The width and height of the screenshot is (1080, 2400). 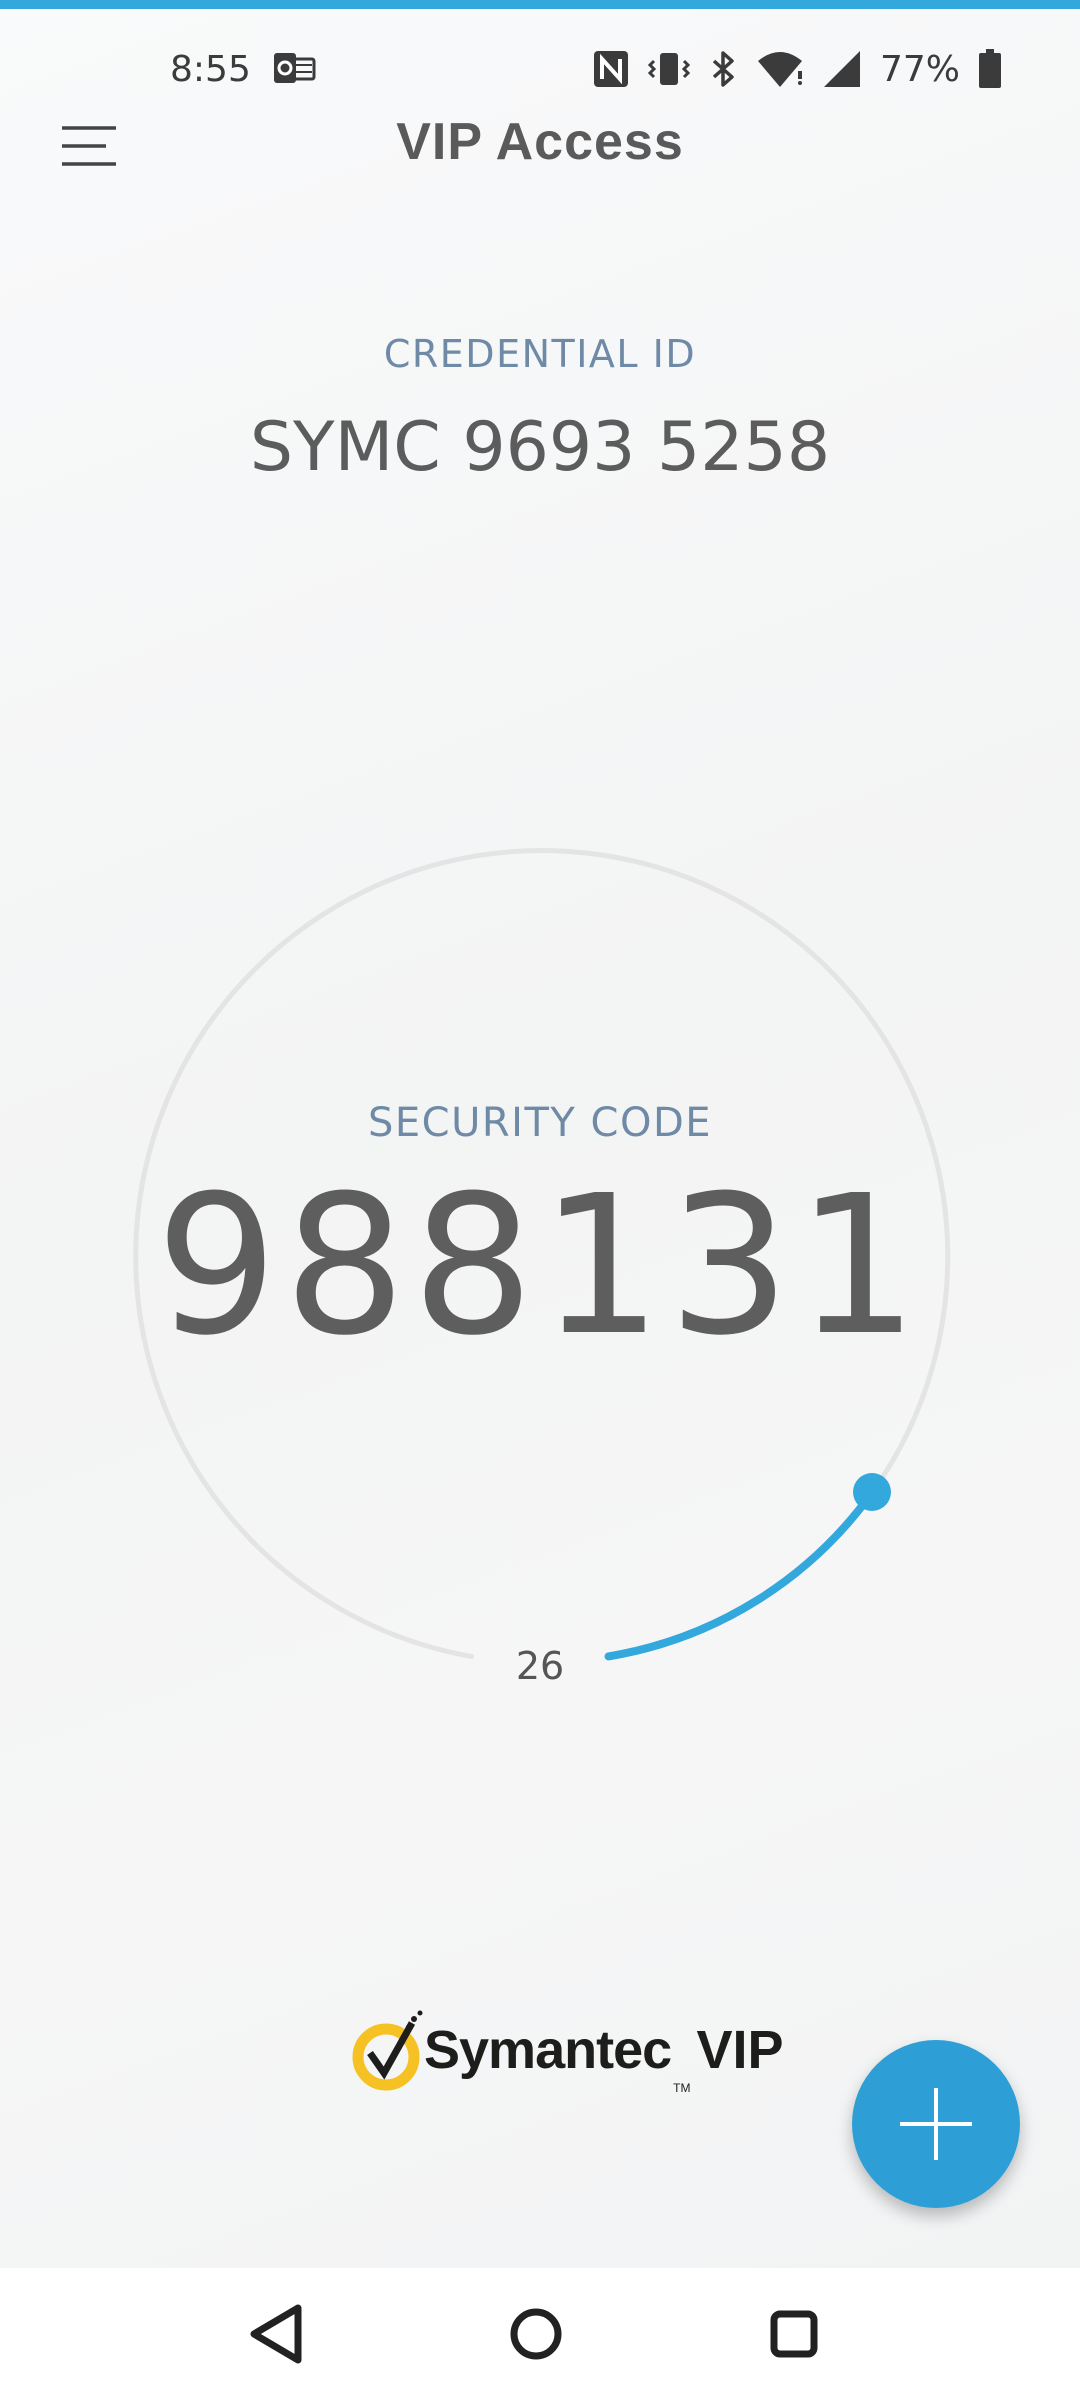 What do you see at coordinates (668, 69) in the screenshot?
I see `vibrate-icon` at bounding box center [668, 69].